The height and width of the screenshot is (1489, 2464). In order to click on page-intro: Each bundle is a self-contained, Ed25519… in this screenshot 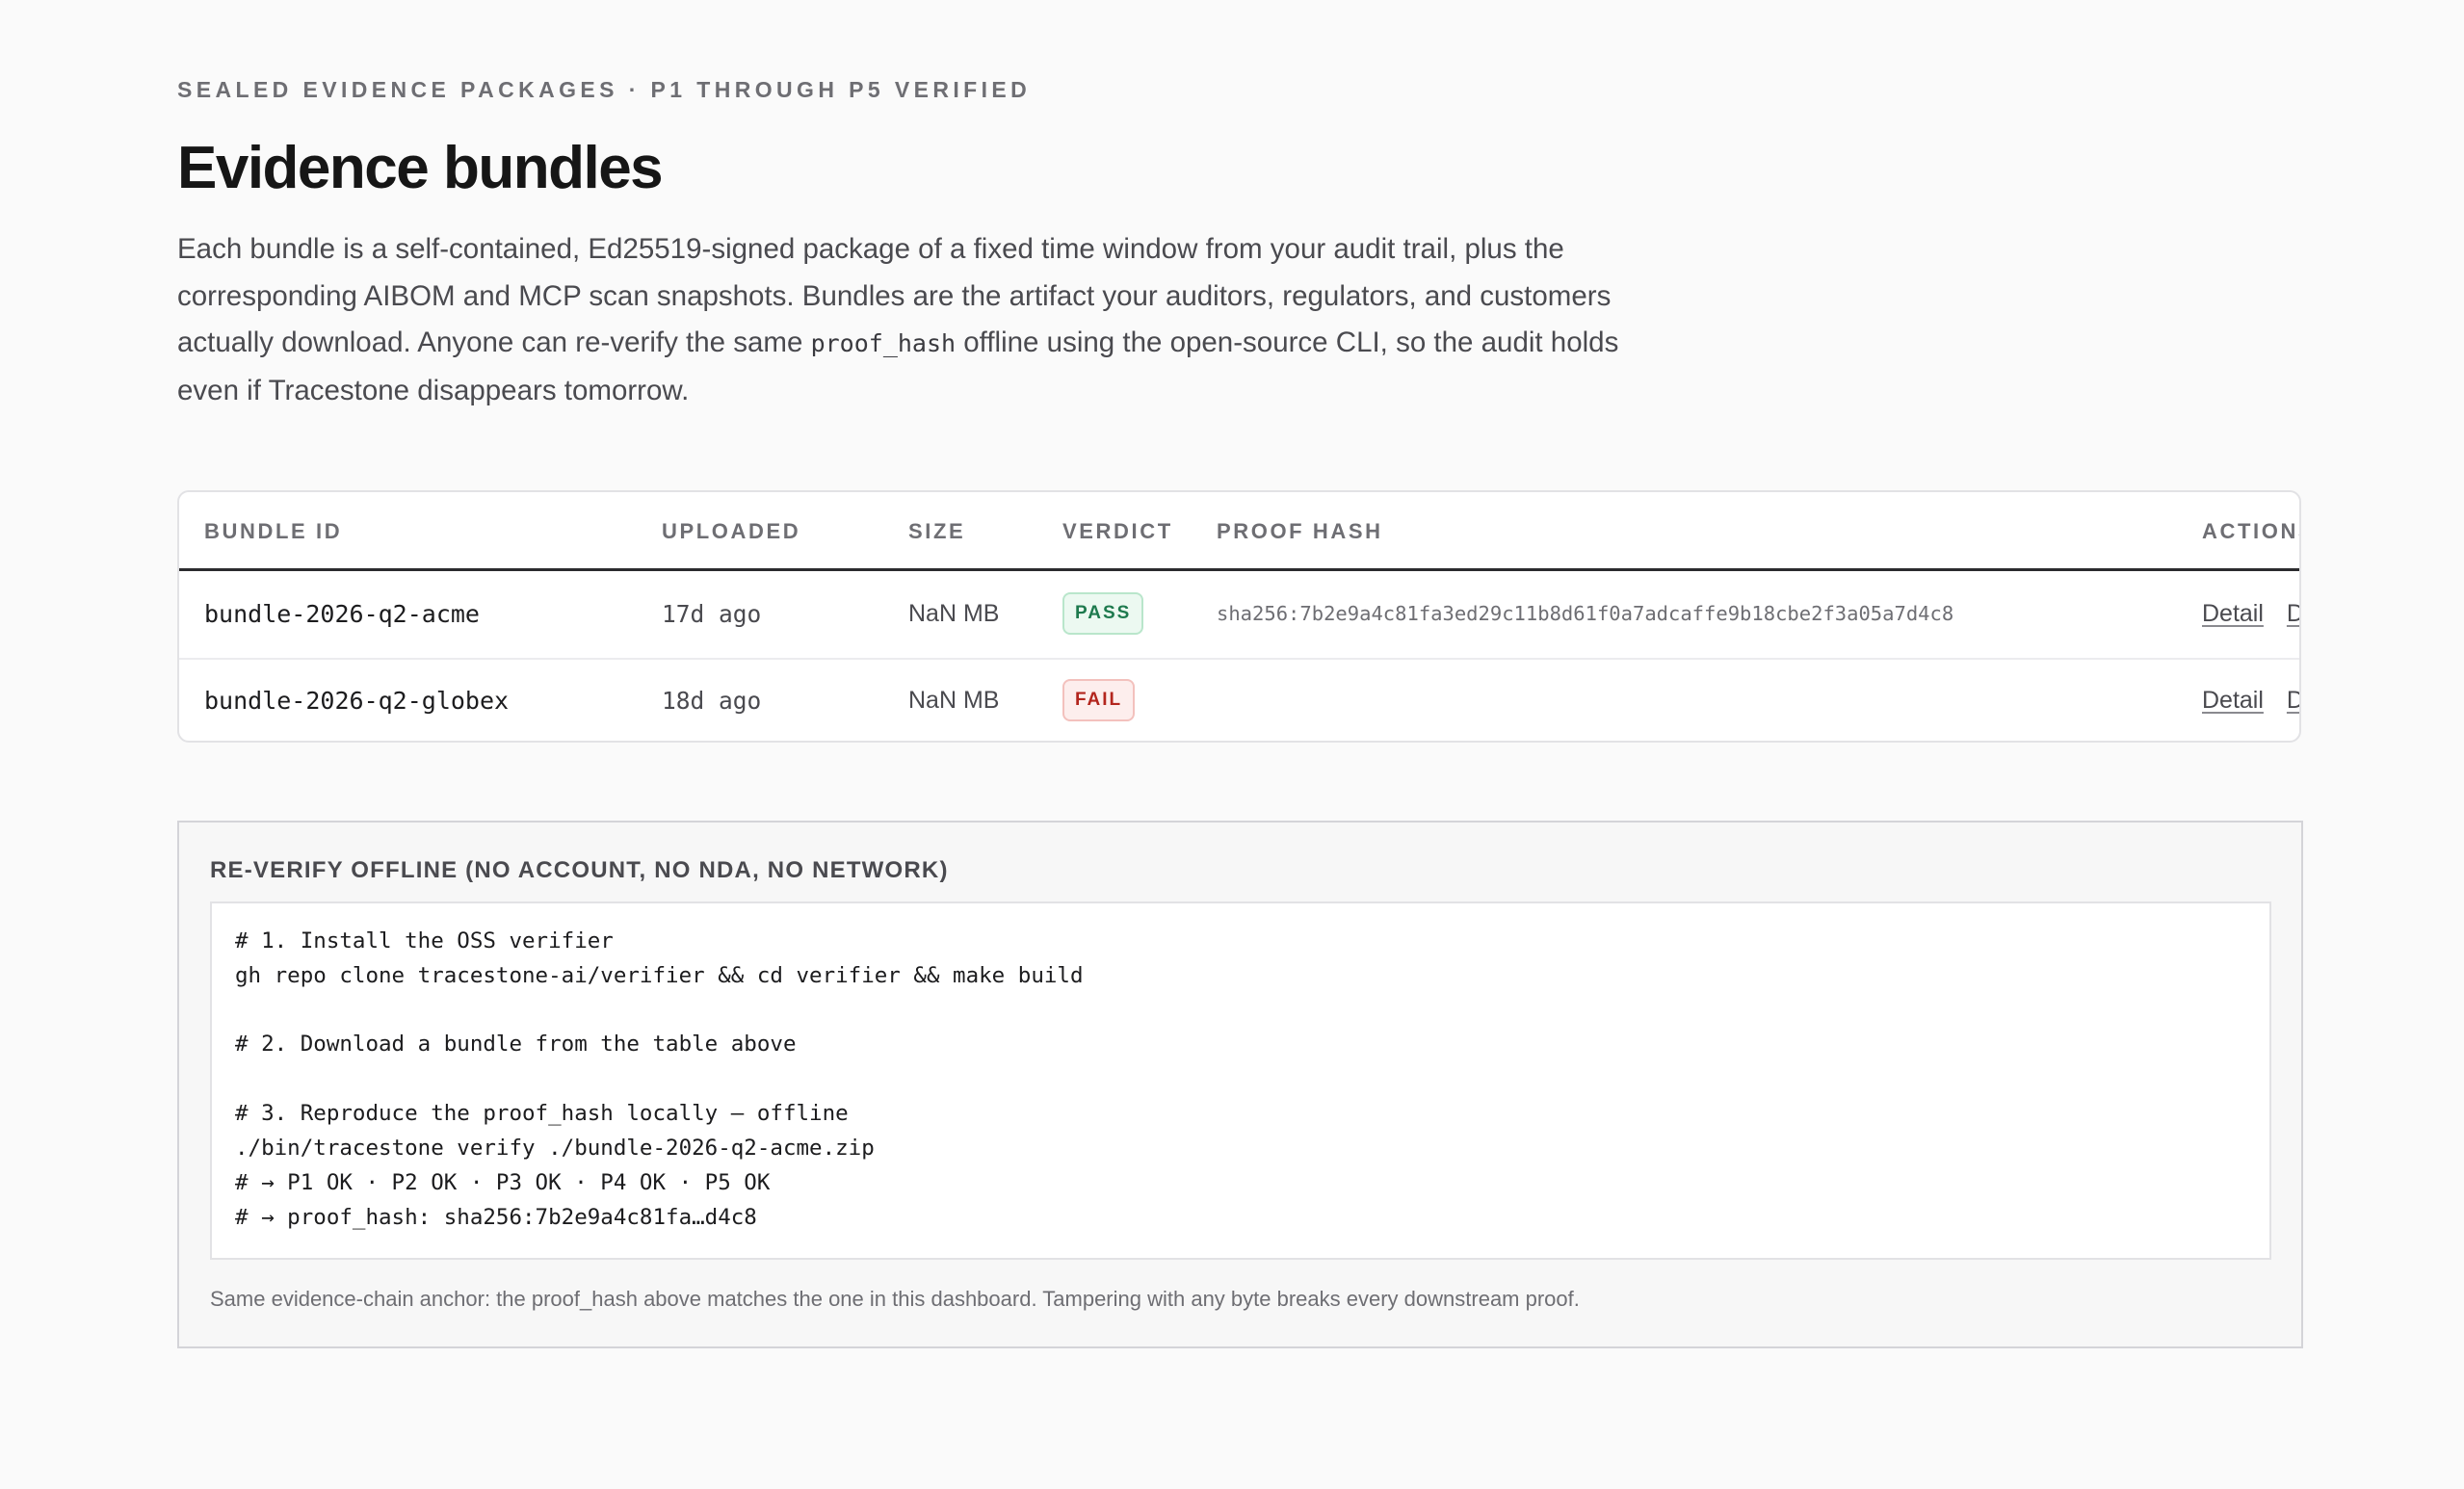, I will do `click(919, 320)`.